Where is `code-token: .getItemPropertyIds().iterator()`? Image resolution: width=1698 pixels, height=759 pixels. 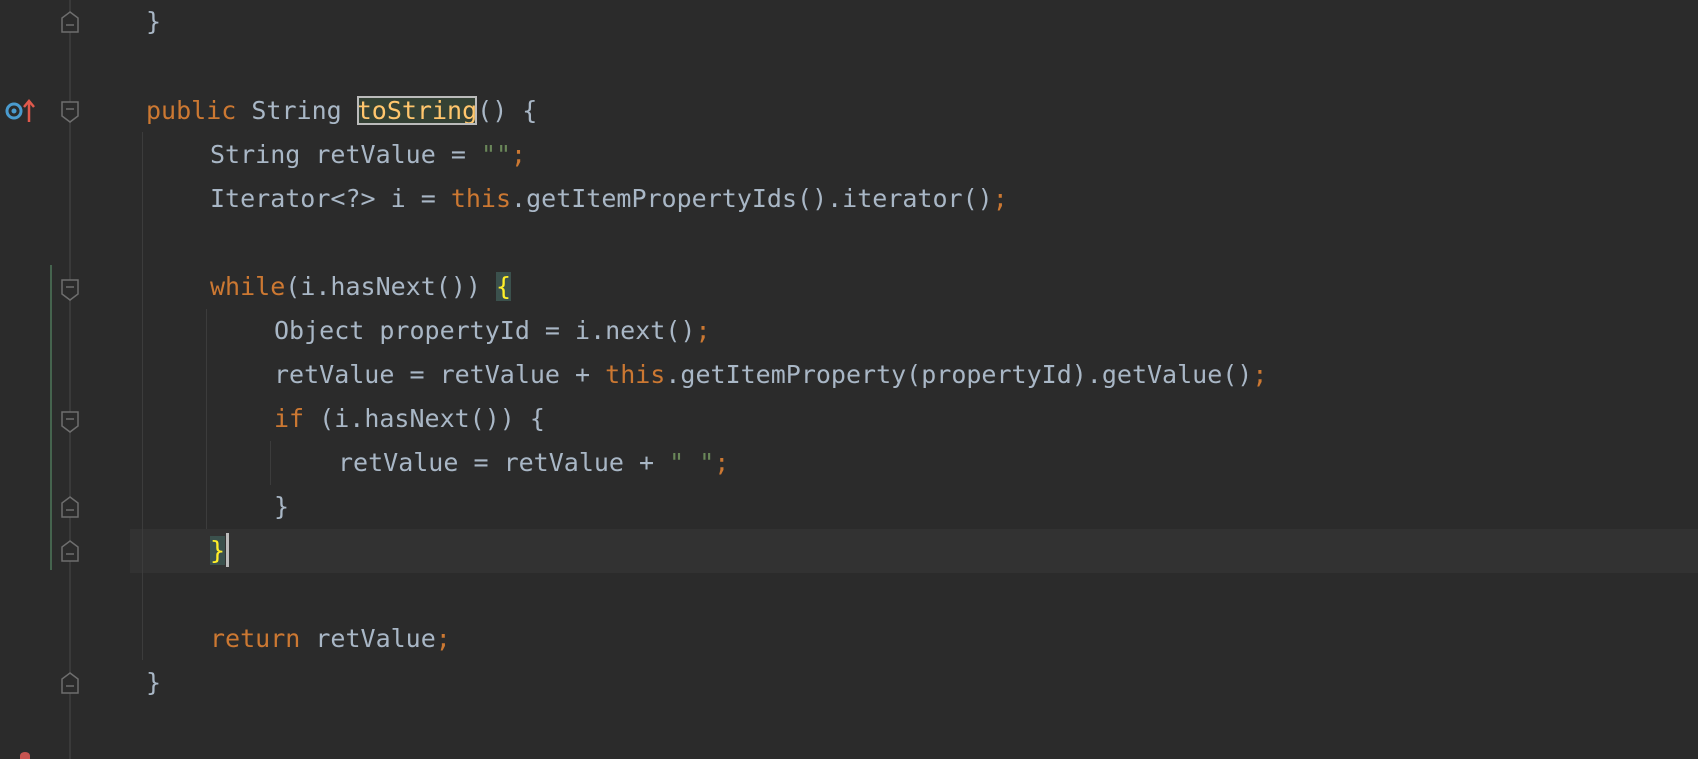
code-token: .getItemPropertyIds().iterator() is located at coordinates (752, 198).